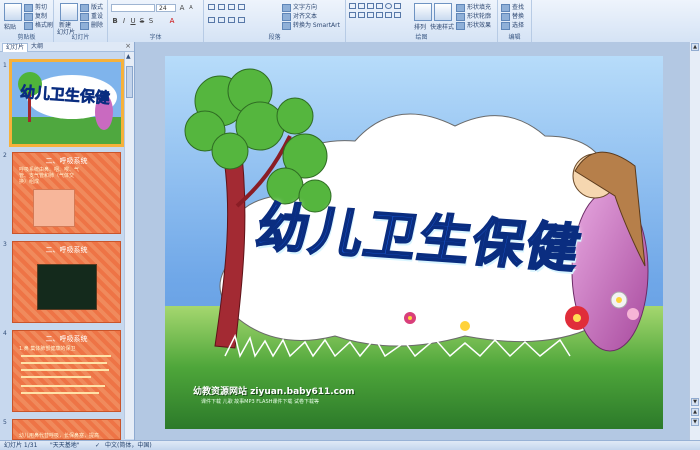  Describe the element at coordinates (54, 208) in the screenshot. I see `respiratory-diagram-image` at that location.